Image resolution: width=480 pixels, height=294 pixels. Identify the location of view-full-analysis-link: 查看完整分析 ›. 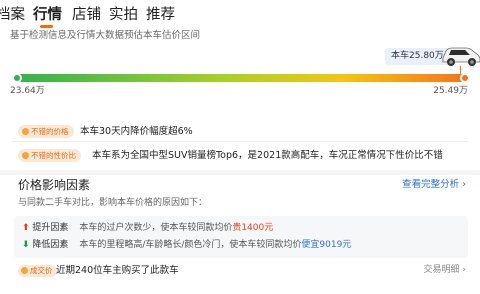
(434, 184).